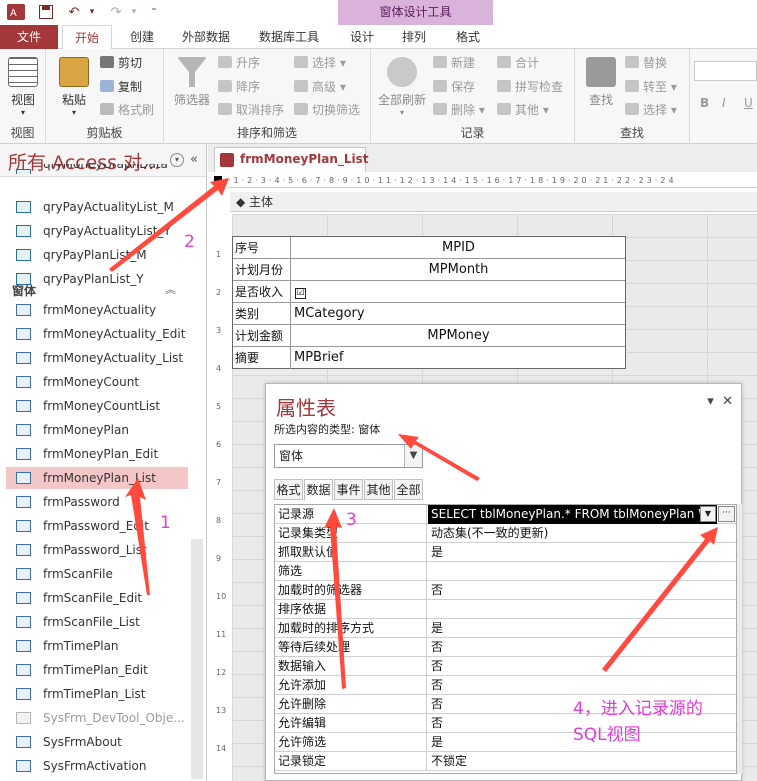 This screenshot has height=781, width=757. Describe the element at coordinates (318, 490) in the screenshot. I see `property-tab: 数据` at that location.